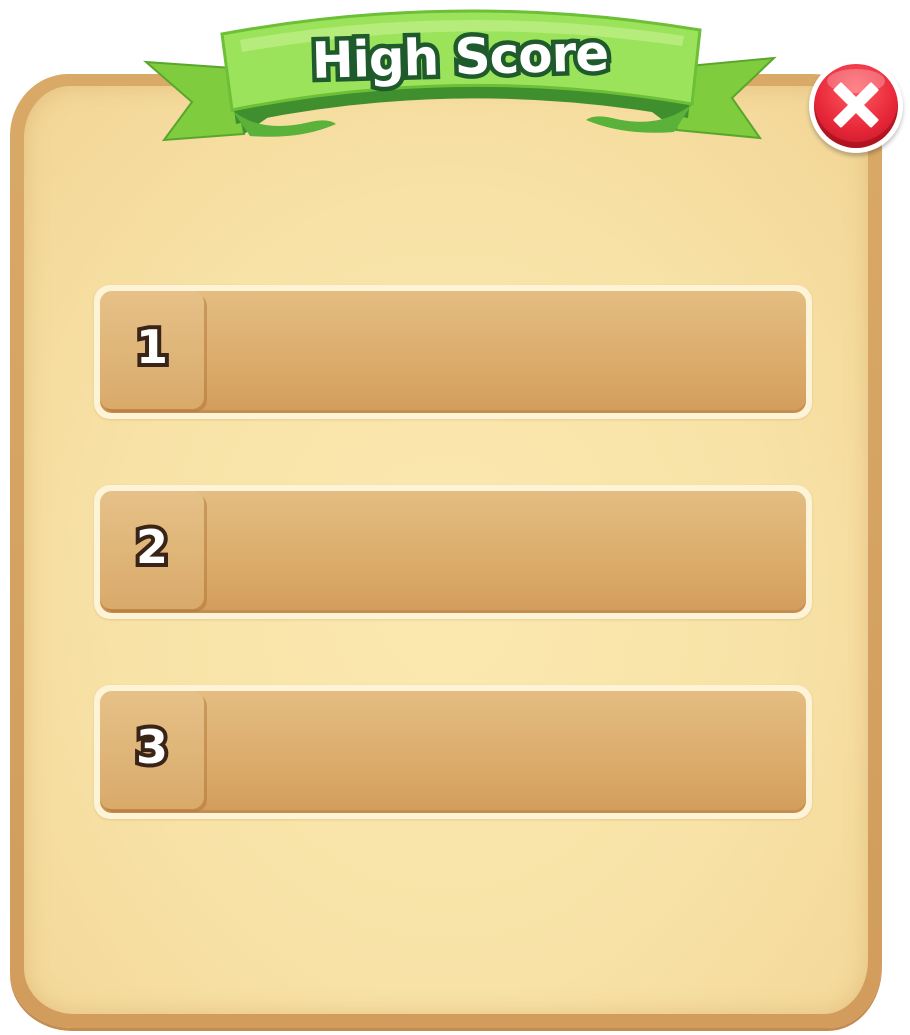  I want to click on score-row-2: 2, so click(453, 552).